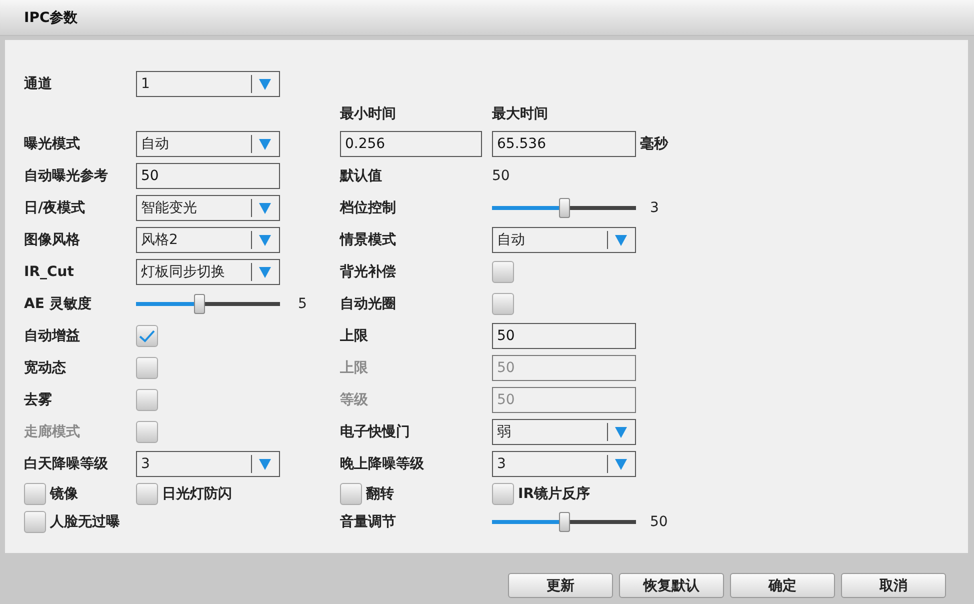 This screenshot has width=974, height=604. What do you see at coordinates (354, 400) in the screenshot?
I see `field-label: 等级` at bounding box center [354, 400].